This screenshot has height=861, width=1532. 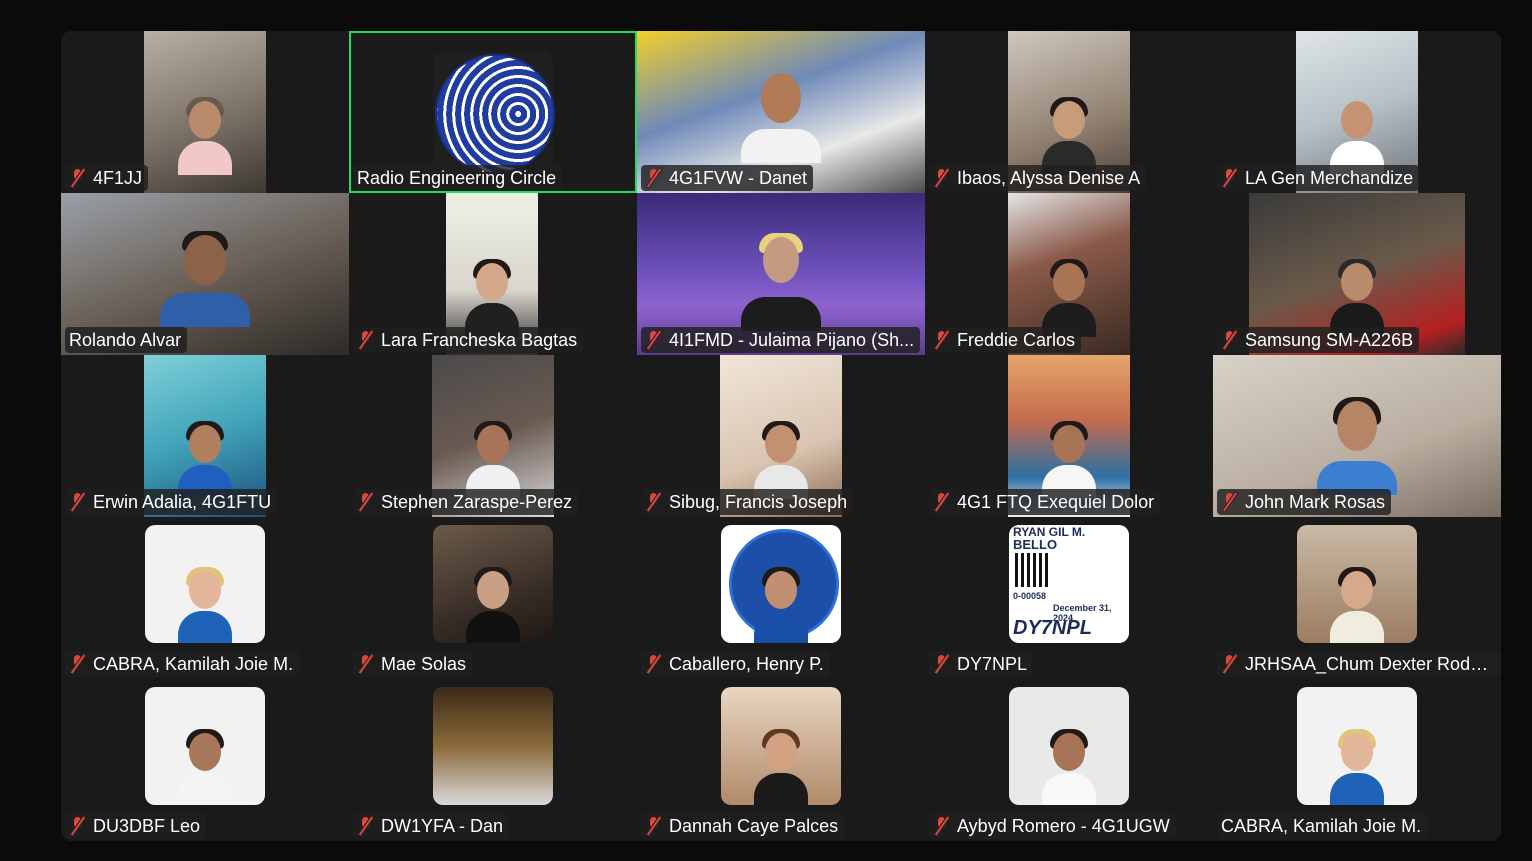 What do you see at coordinates (1052, 628) in the screenshot?
I see `id-card-callsign: DY7NPL` at bounding box center [1052, 628].